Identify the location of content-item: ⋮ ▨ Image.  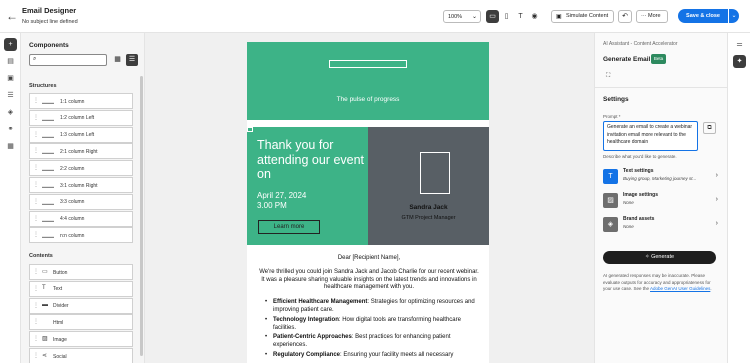
(81, 339).